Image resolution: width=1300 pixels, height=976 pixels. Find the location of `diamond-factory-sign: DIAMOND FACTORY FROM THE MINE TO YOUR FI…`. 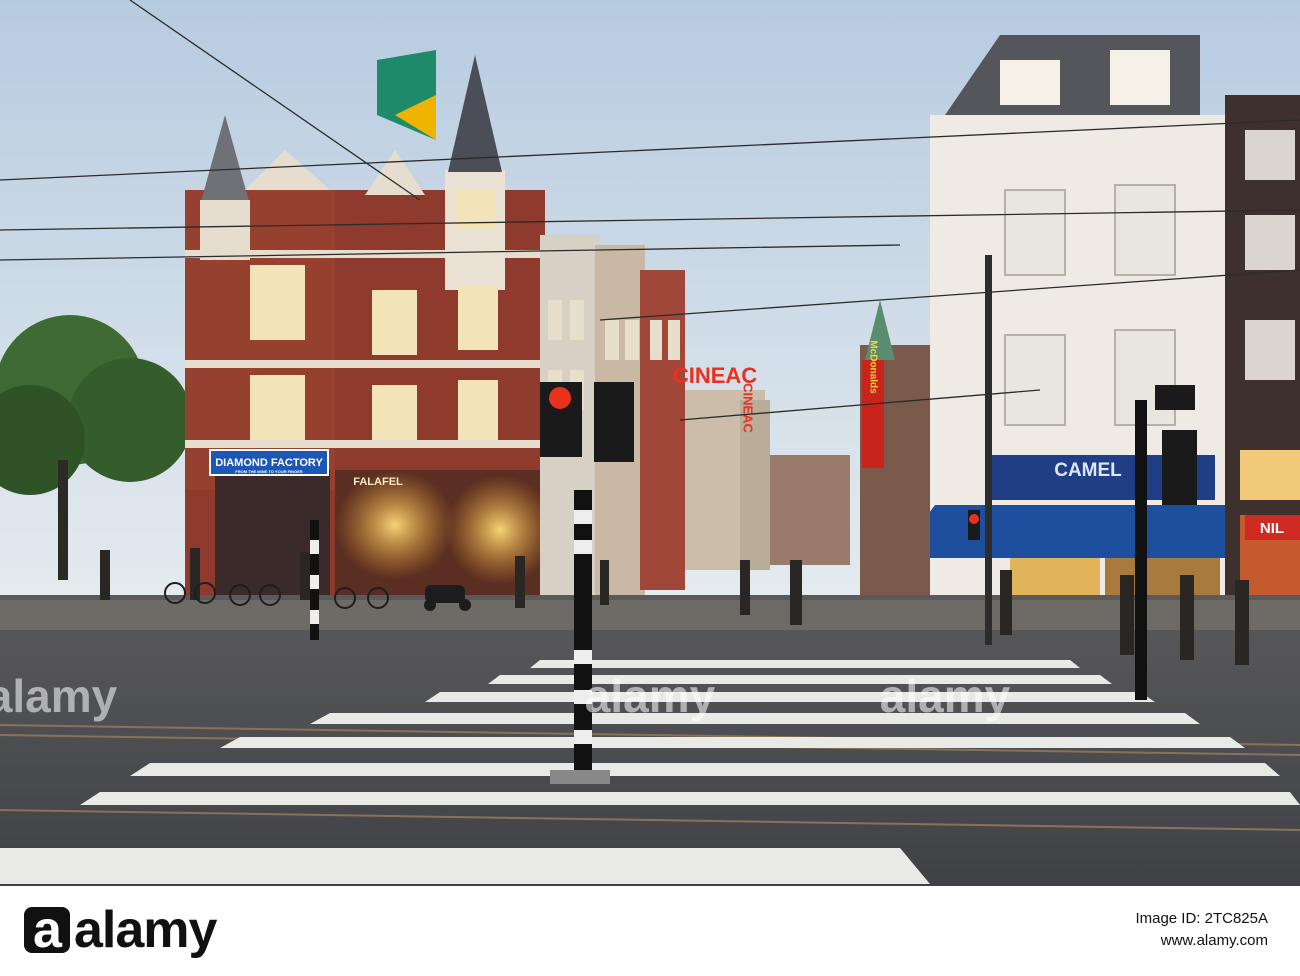

diamond-factory-sign: DIAMOND FACTORY FROM THE MINE TO YOUR FI… is located at coordinates (269, 462).